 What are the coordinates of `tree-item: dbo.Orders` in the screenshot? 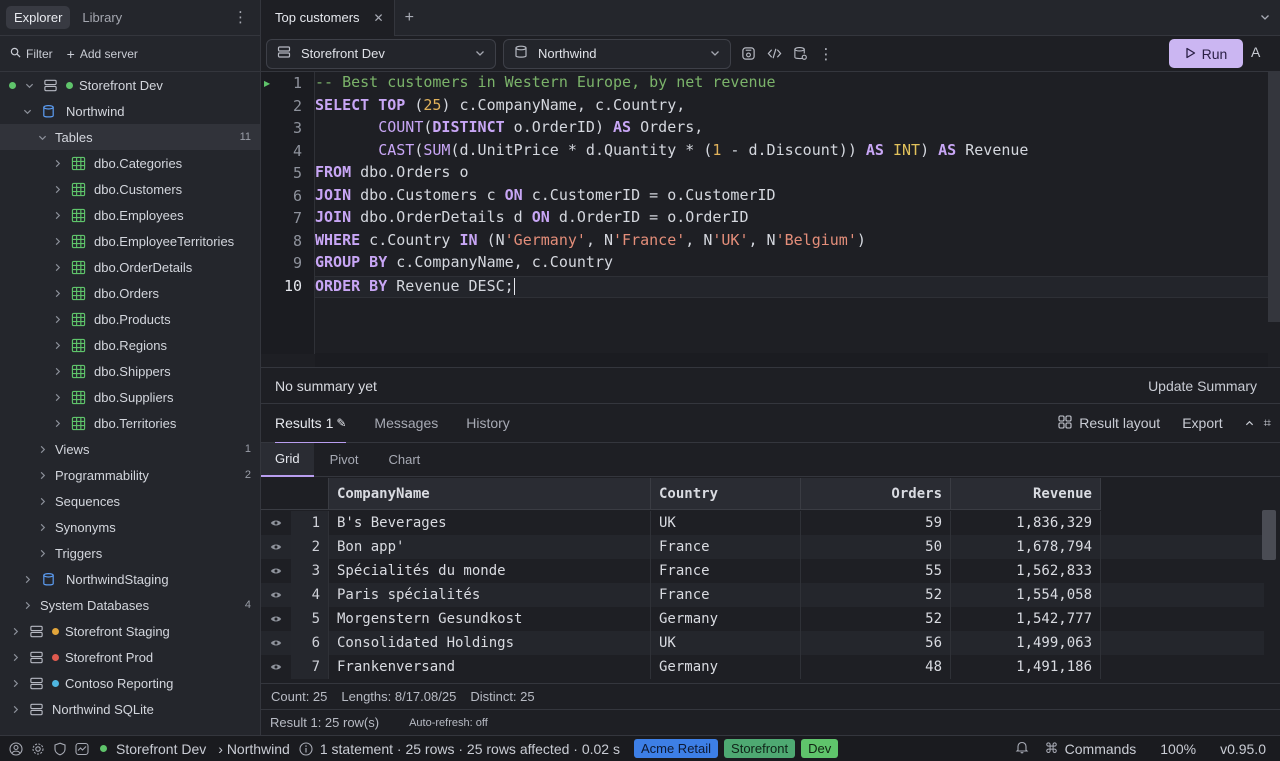 It's located at (130, 293).